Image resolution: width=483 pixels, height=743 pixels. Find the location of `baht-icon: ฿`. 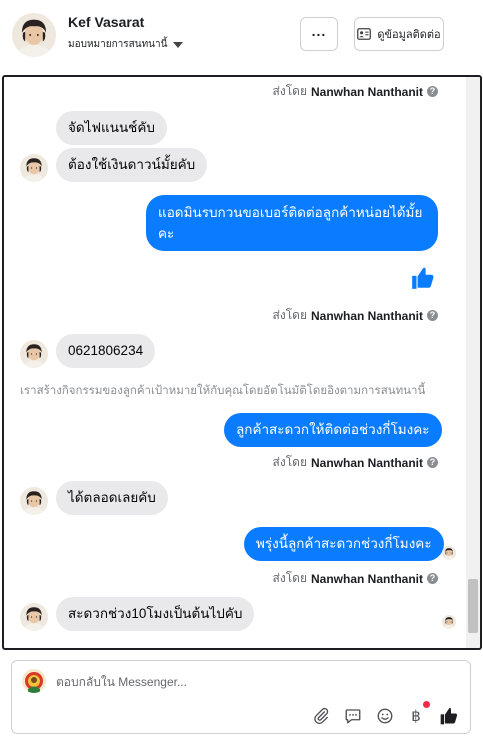

baht-icon: ฿ is located at coordinates (416, 716).